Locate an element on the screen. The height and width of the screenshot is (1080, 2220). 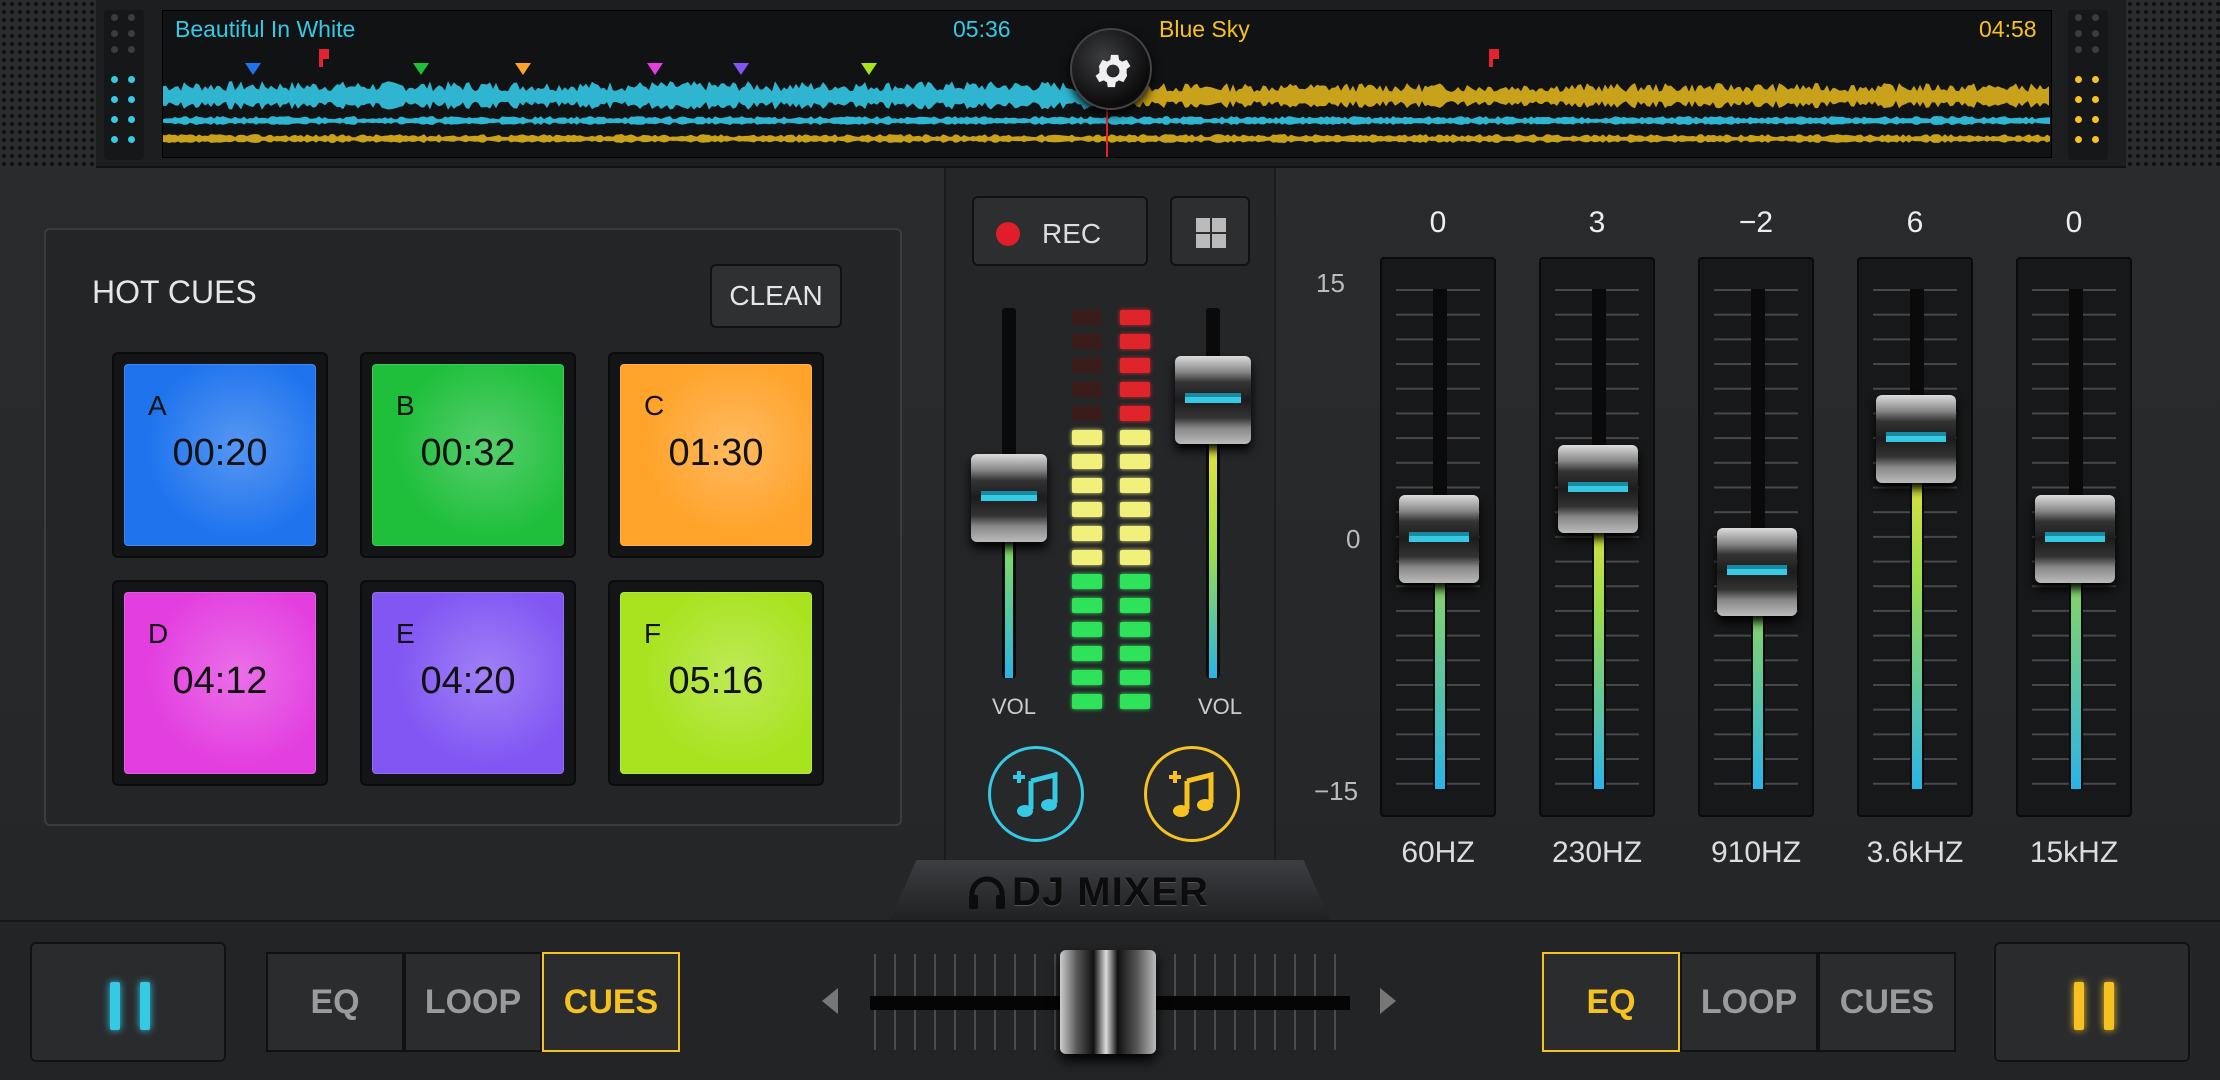
cue-marker-f is located at coordinates (869, 69).